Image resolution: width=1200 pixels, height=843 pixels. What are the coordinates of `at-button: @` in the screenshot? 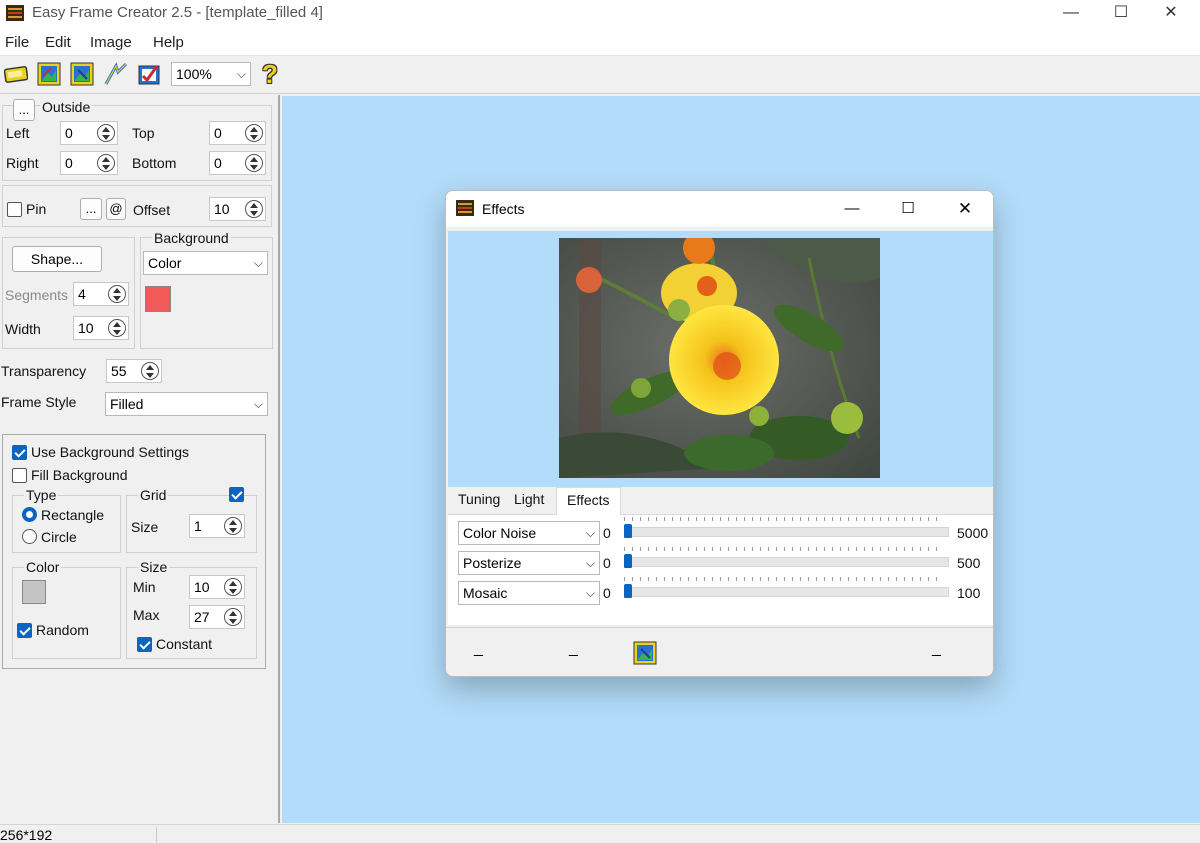 It's located at (116, 209).